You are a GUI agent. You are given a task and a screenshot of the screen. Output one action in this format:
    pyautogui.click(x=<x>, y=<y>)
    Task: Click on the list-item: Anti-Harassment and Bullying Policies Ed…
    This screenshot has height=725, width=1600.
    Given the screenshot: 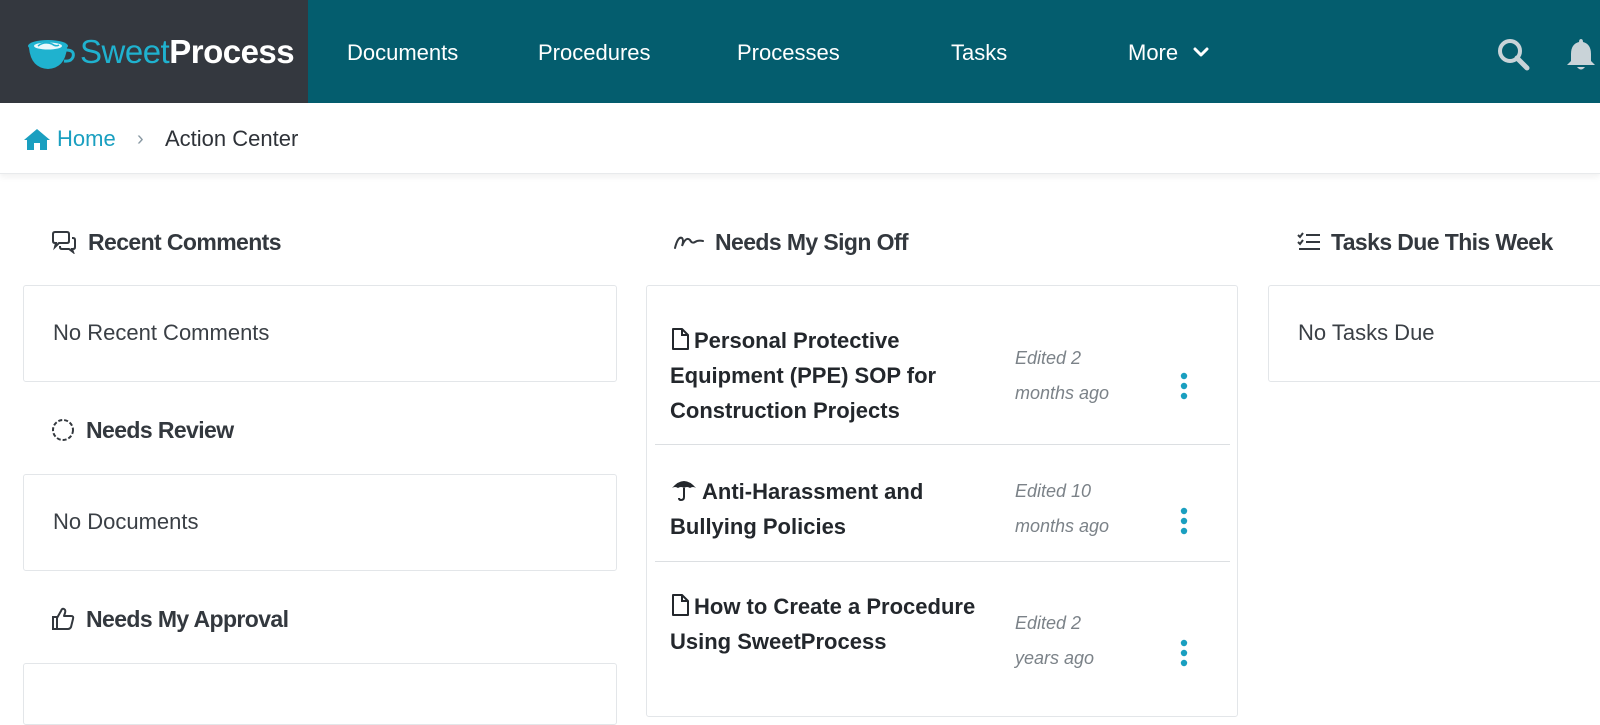 What is the action you would take?
    pyautogui.click(x=942, y=503)
    